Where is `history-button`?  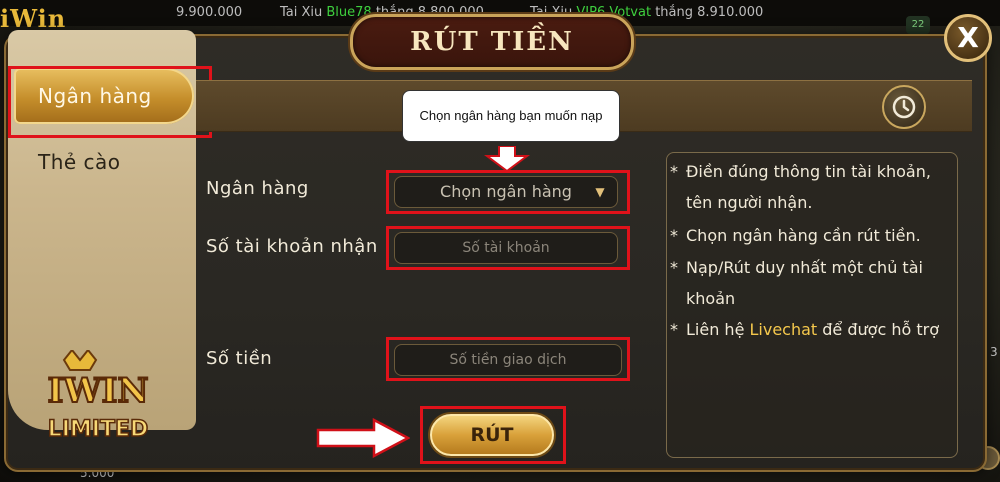
history-button is located at coordinates (904, 107).